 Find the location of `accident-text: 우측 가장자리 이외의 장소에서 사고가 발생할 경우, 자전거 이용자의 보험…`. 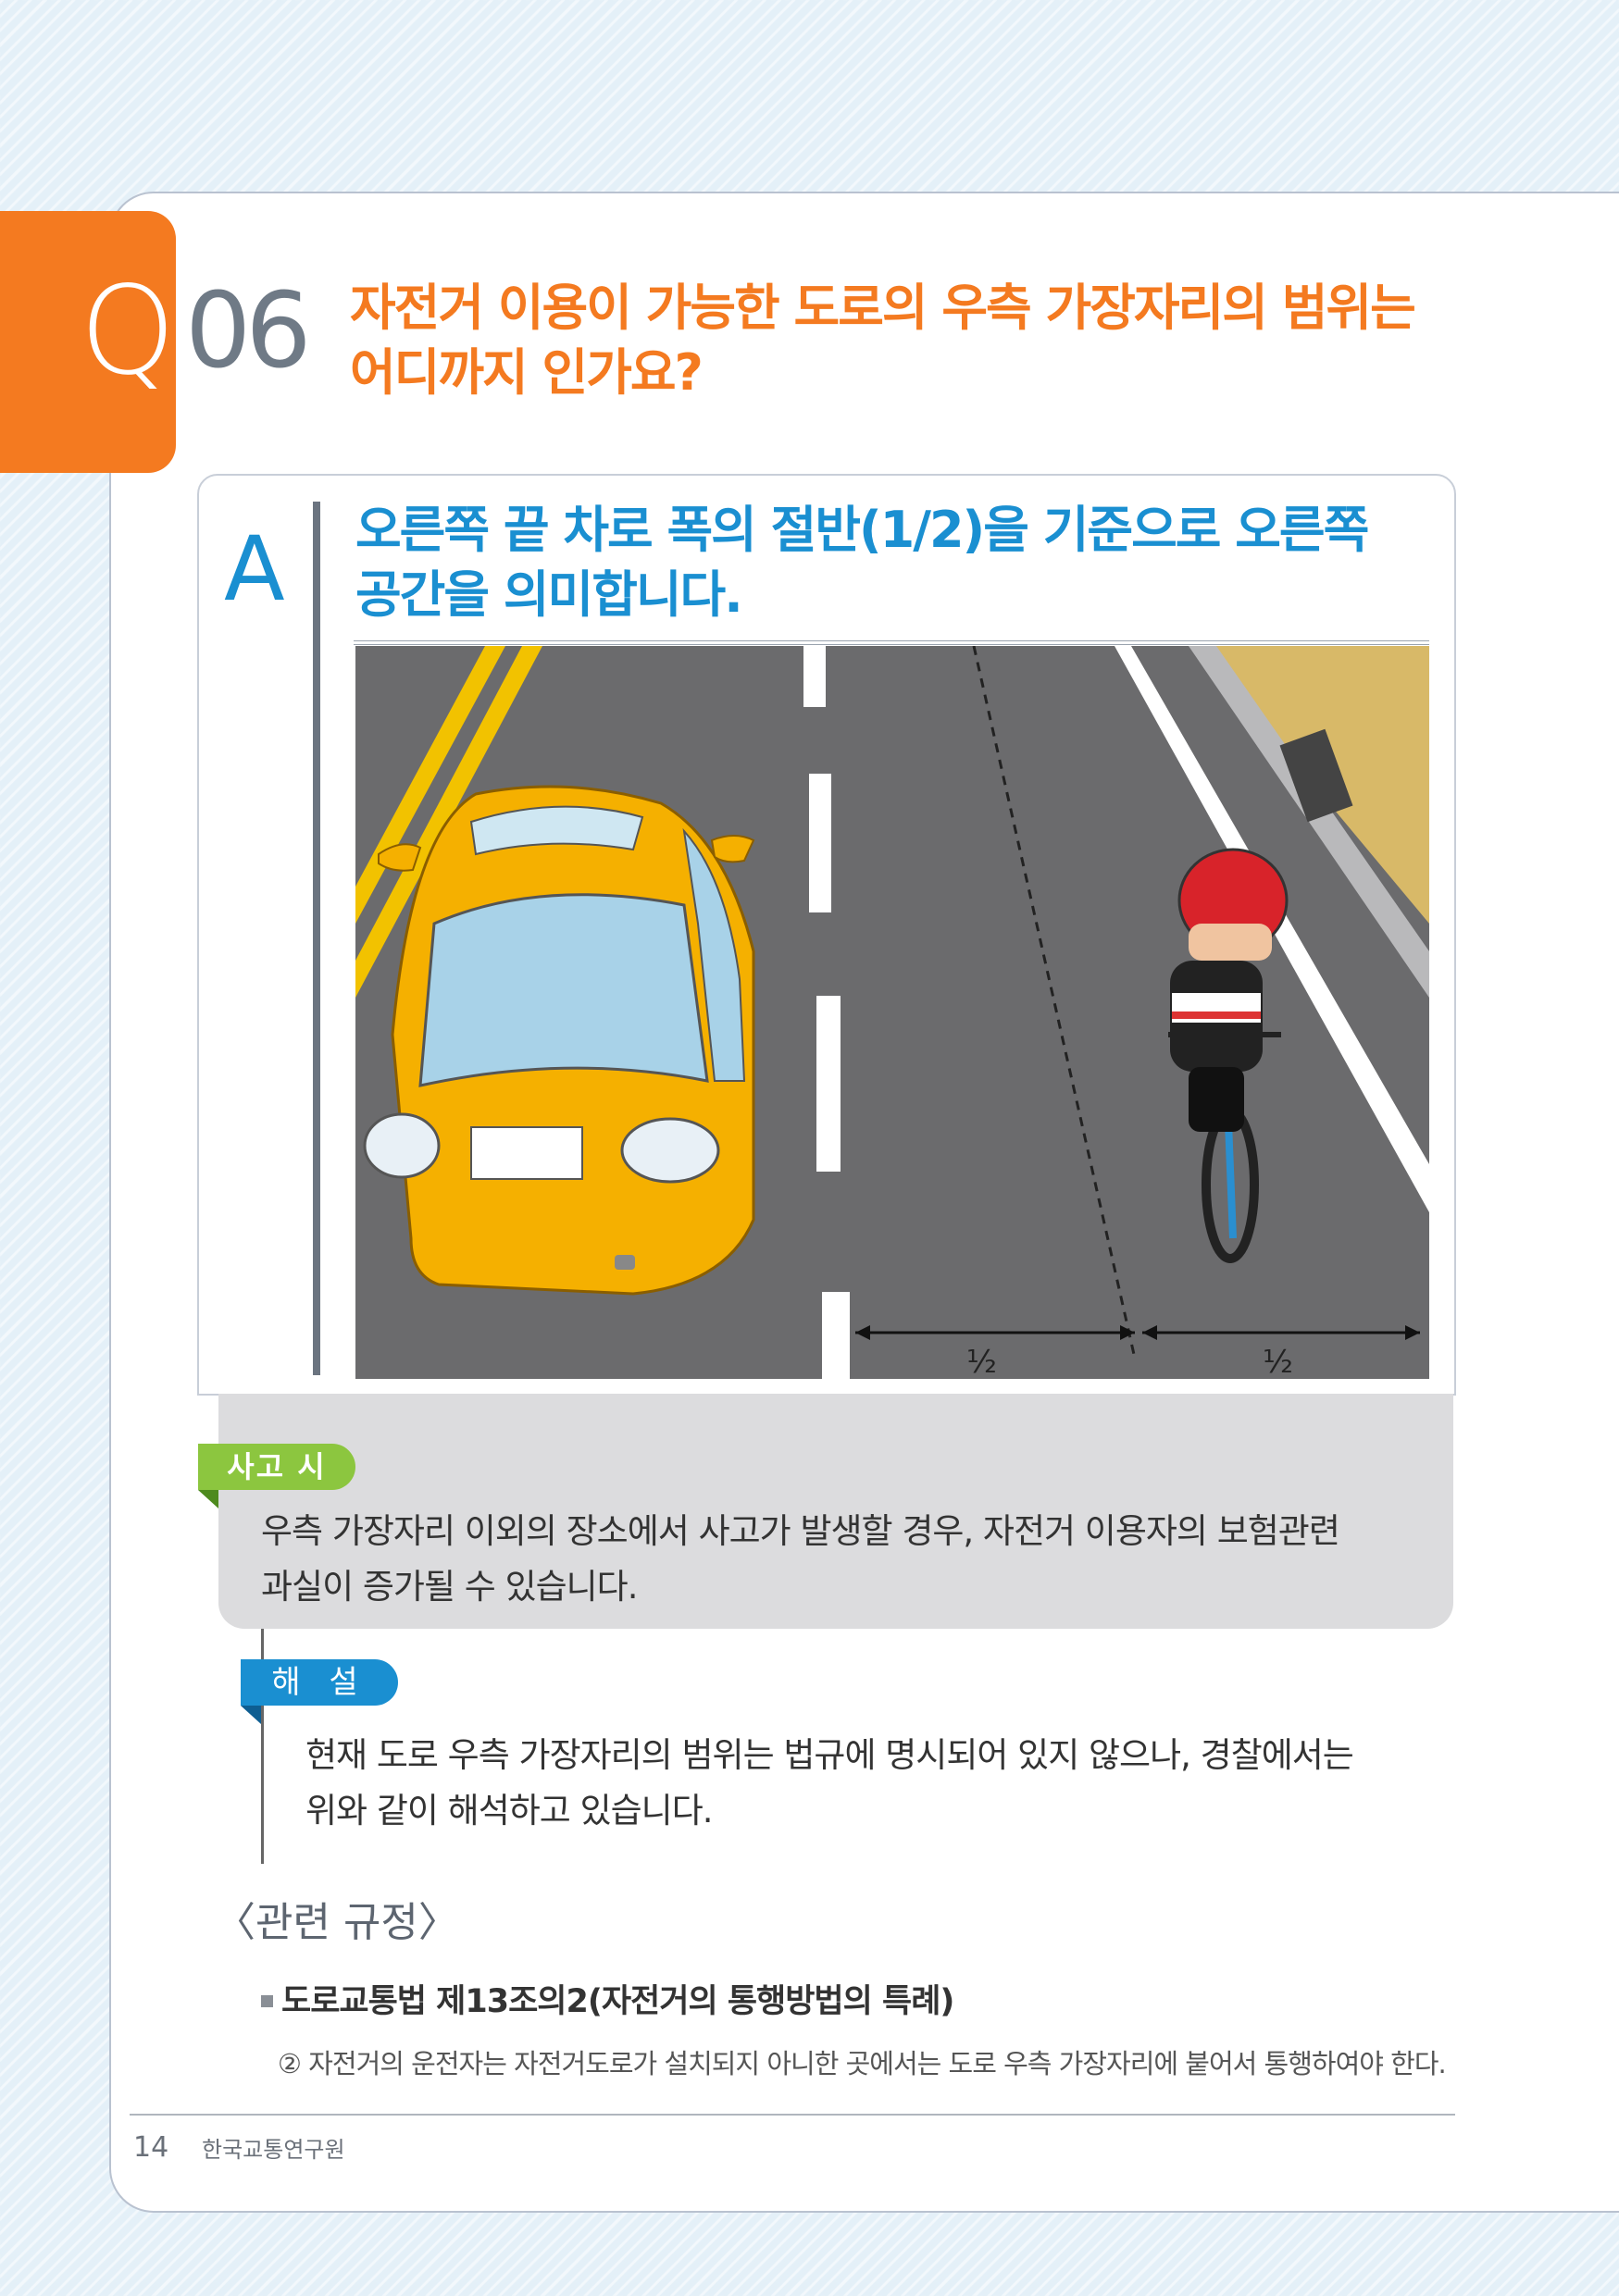

accident-text: 우측 가장자리 이외의 장소에서 사고가 발생할 경우, 자전거 이용자의 보험… is located at coordinates (844, 1560).